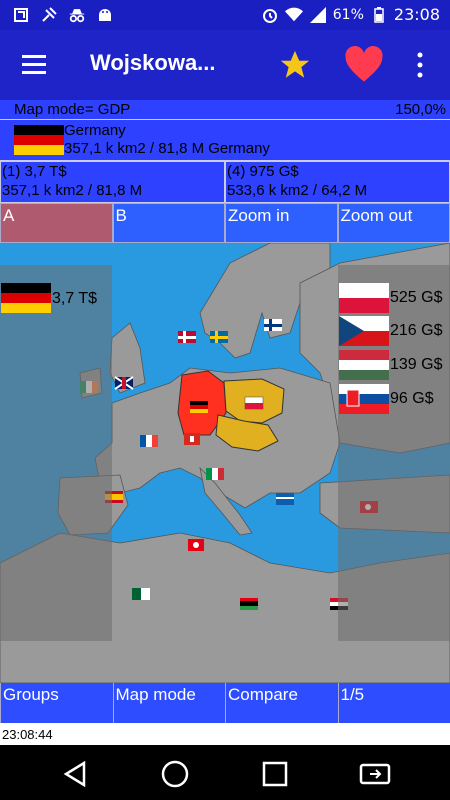 This screenshot has height=800, width=450. What do you see at coordinates (275, 774) in the screenshot?
I see `recents-icon` at bounding box center [275, 774].